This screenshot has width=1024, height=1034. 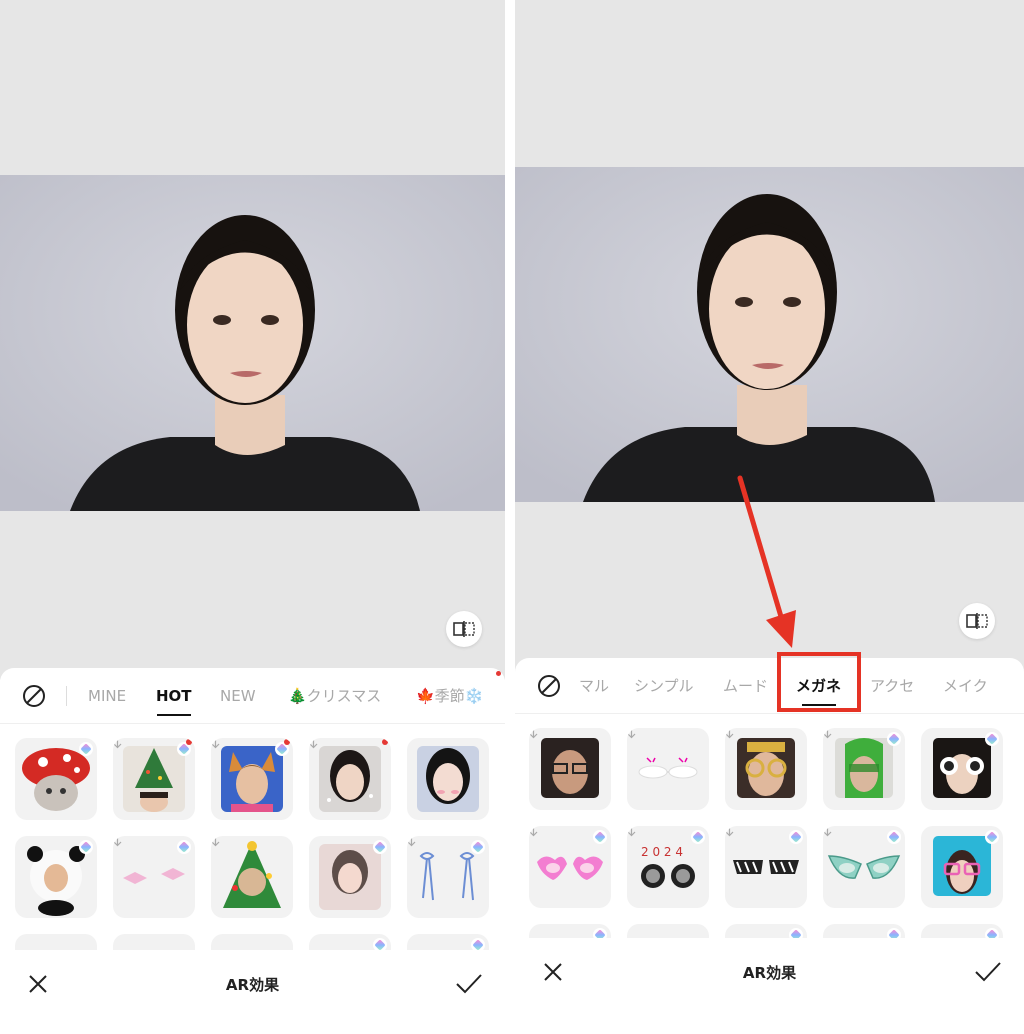 What do you see at coordinates (864, 867) in the screenshot?
I see `effect-cat-eye-glasses` at bounding box center [864, 867].